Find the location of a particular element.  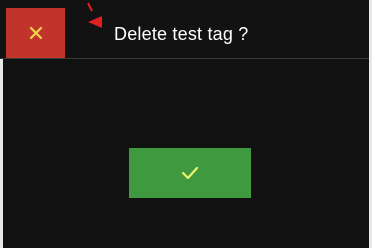

dialog-title: Delete test tag ? is located at coordinates (181, 34).